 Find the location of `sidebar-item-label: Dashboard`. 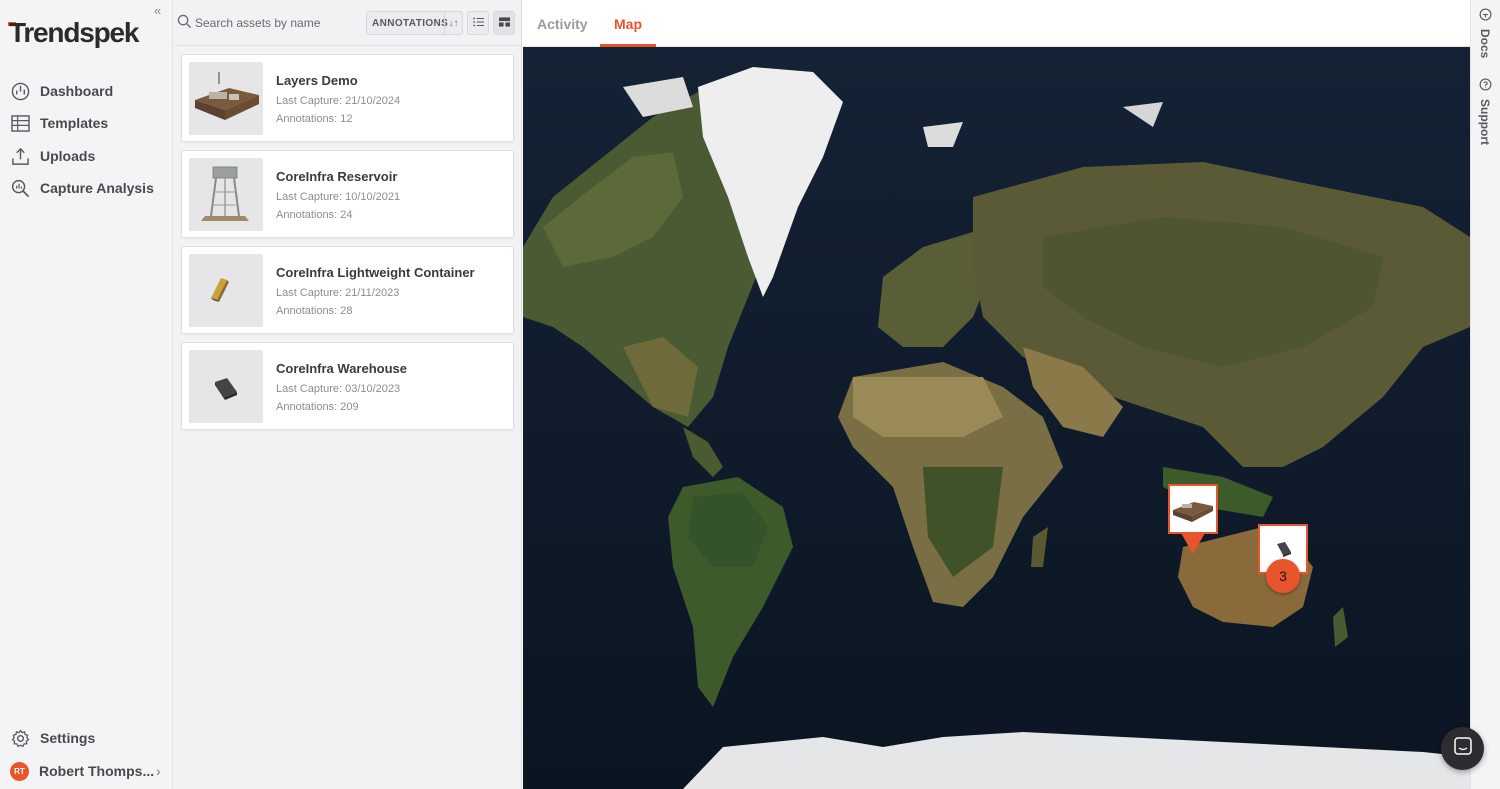

sidebar-item-label: Dashboard is located at coordinates (77, 91).